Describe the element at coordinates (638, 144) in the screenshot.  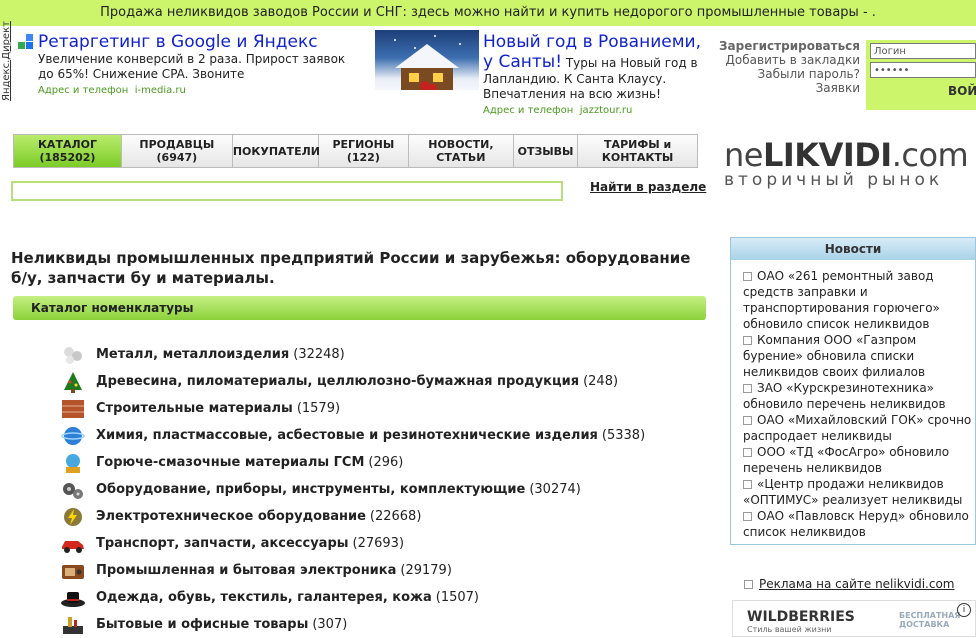
I see `nav-tariffs-label: ТАРИФЫ и` at that location.